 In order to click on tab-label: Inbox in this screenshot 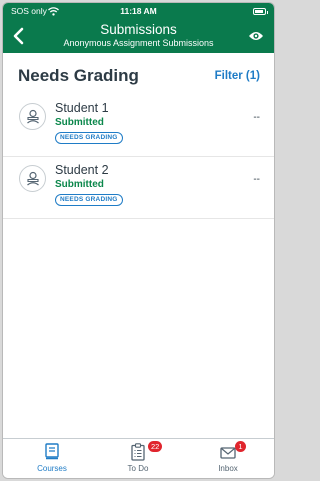, I will do `click(228, 468)`.